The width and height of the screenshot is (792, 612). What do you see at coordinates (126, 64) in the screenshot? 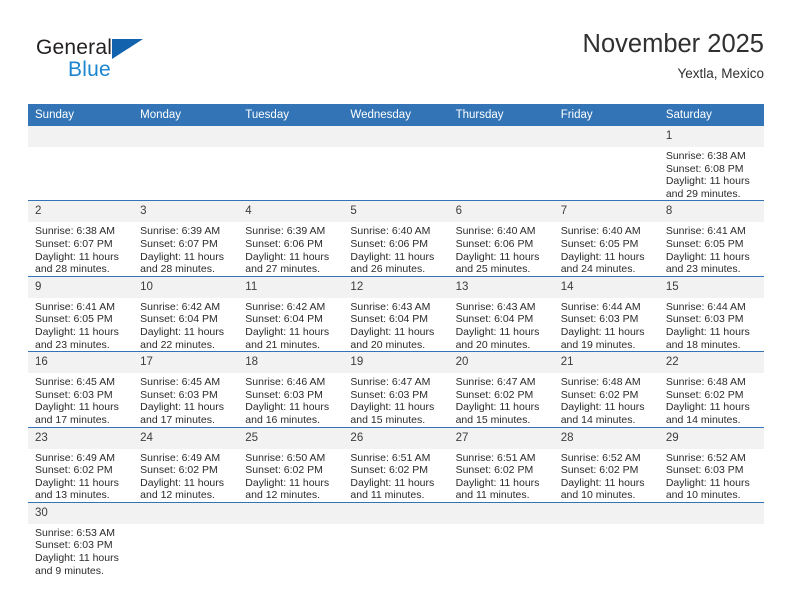
I see `general-blue-logo: General Blue` at bounding box center [126, 64].